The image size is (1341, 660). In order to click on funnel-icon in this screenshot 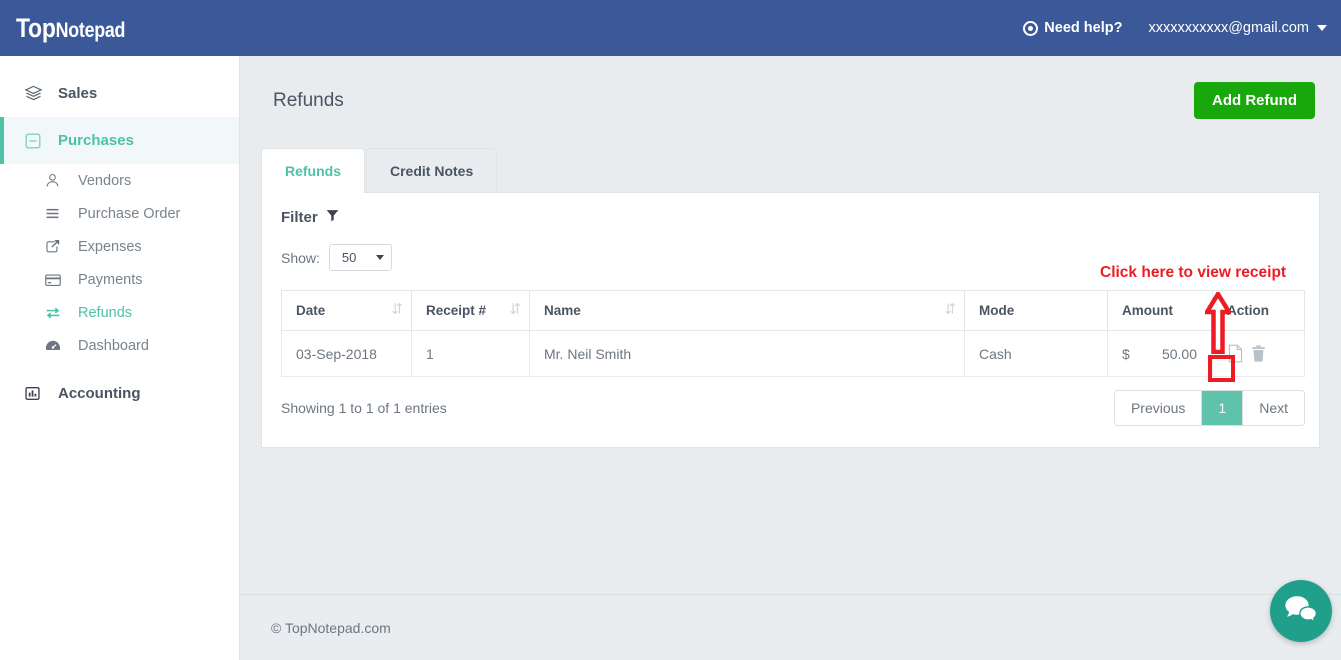, I will do `click(332, 217)`.